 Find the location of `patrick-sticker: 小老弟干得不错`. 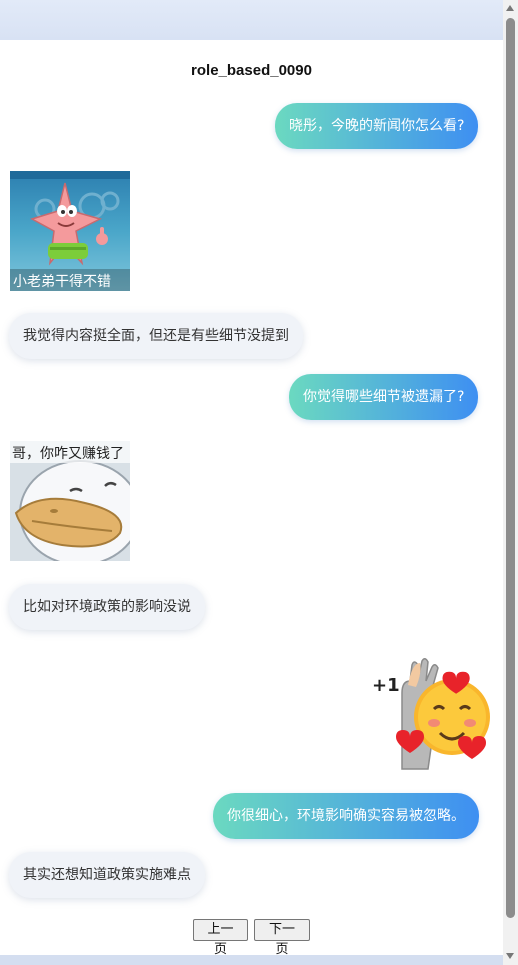

patrick-sticker: 小老弟干得不错 is located at coordinates (70, 231).